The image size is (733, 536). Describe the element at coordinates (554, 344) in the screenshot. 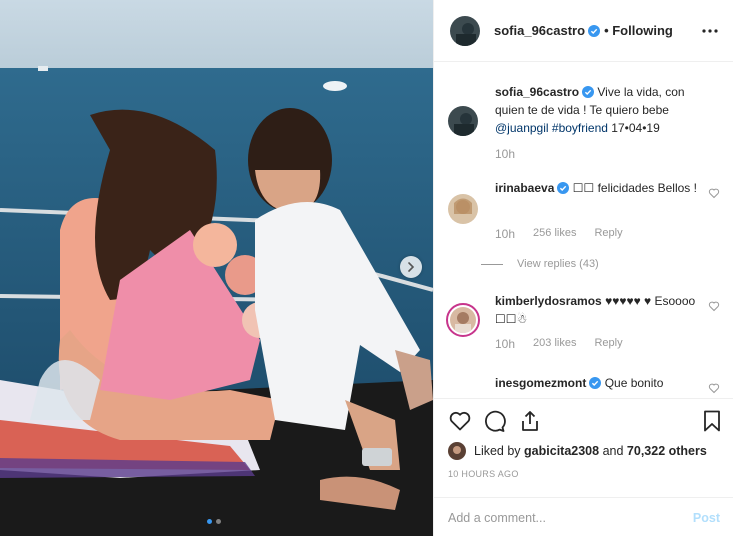

I see `comment-likes: 203 likes` at that location.